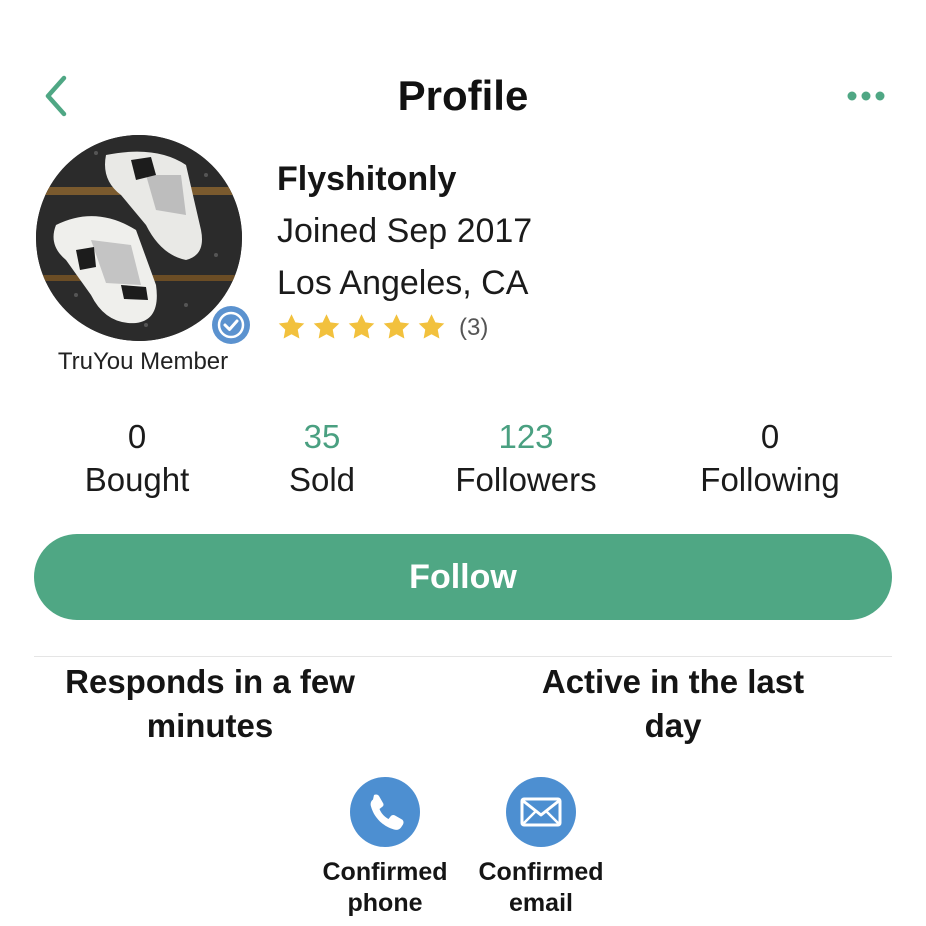  Describe the element at coordinates (405, 231) in the screenshot. I see `joined-date: Joined Sep 2017` at that location.